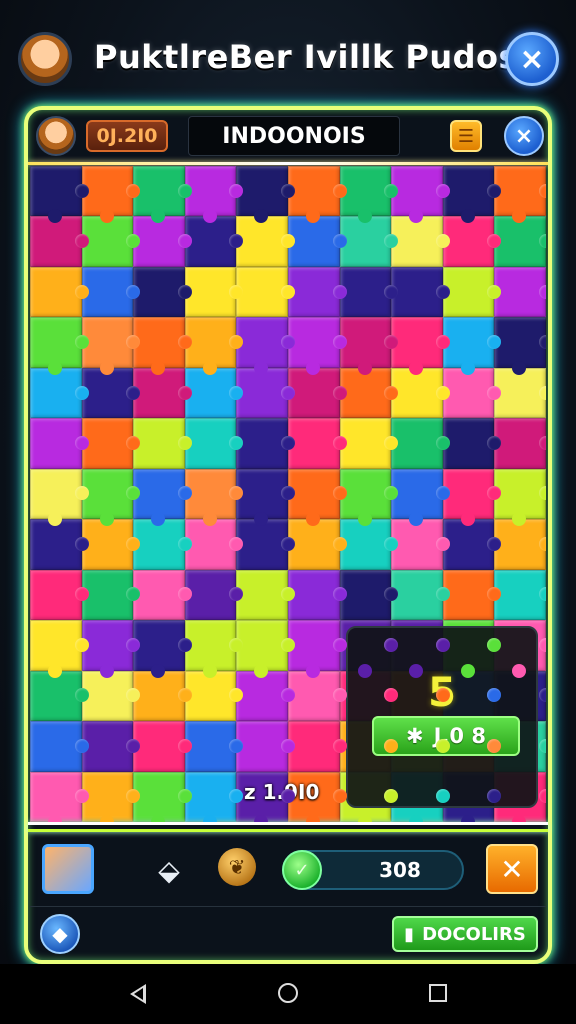  I want to click on leaf-icon: ❦, so click(237, 867).